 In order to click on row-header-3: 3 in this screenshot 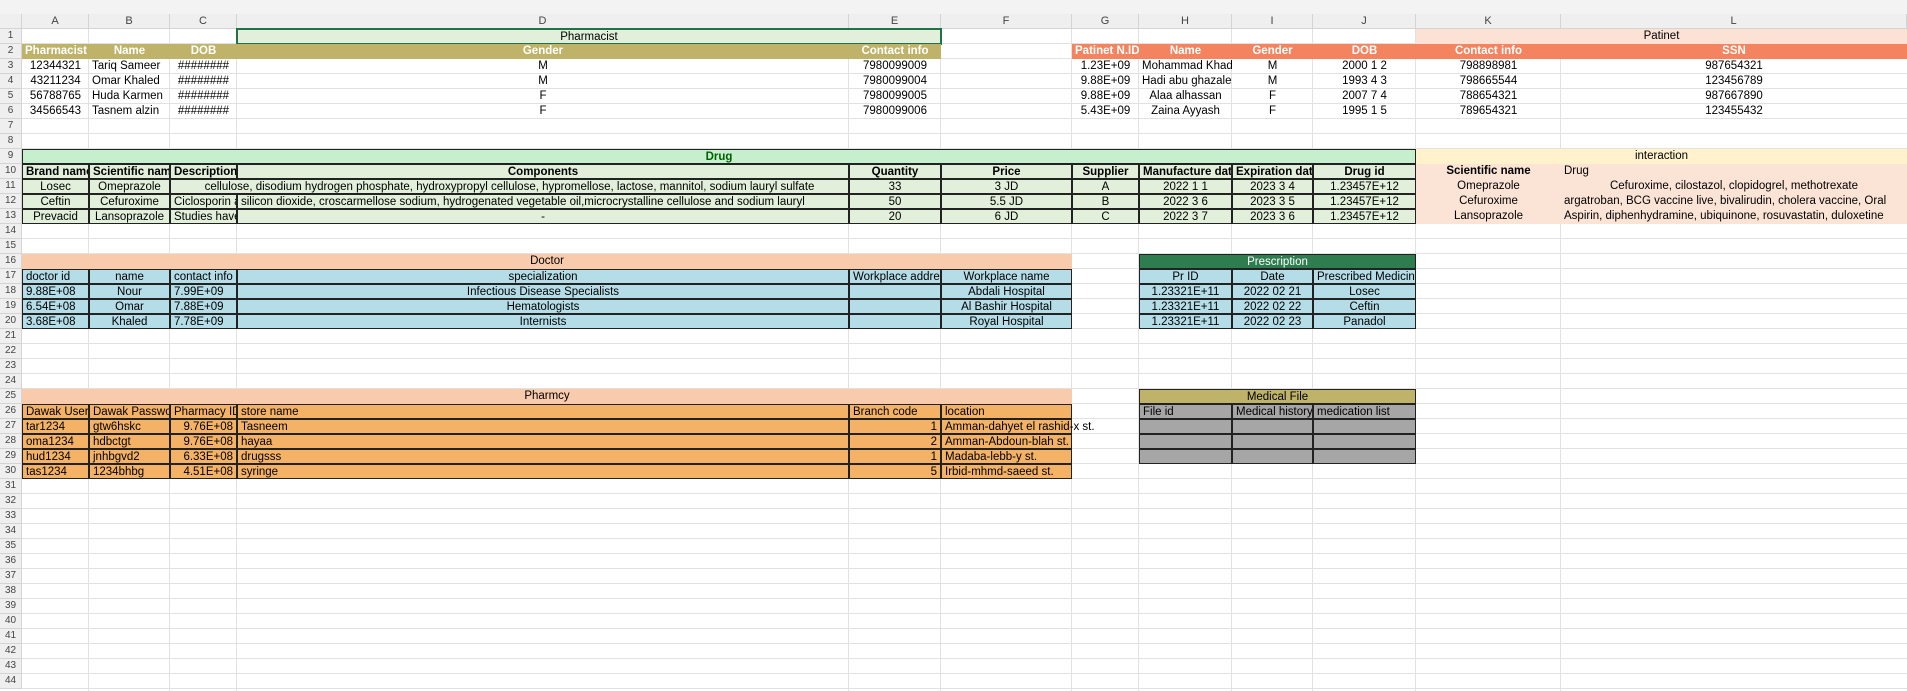, I will do `click(11, 66)`.